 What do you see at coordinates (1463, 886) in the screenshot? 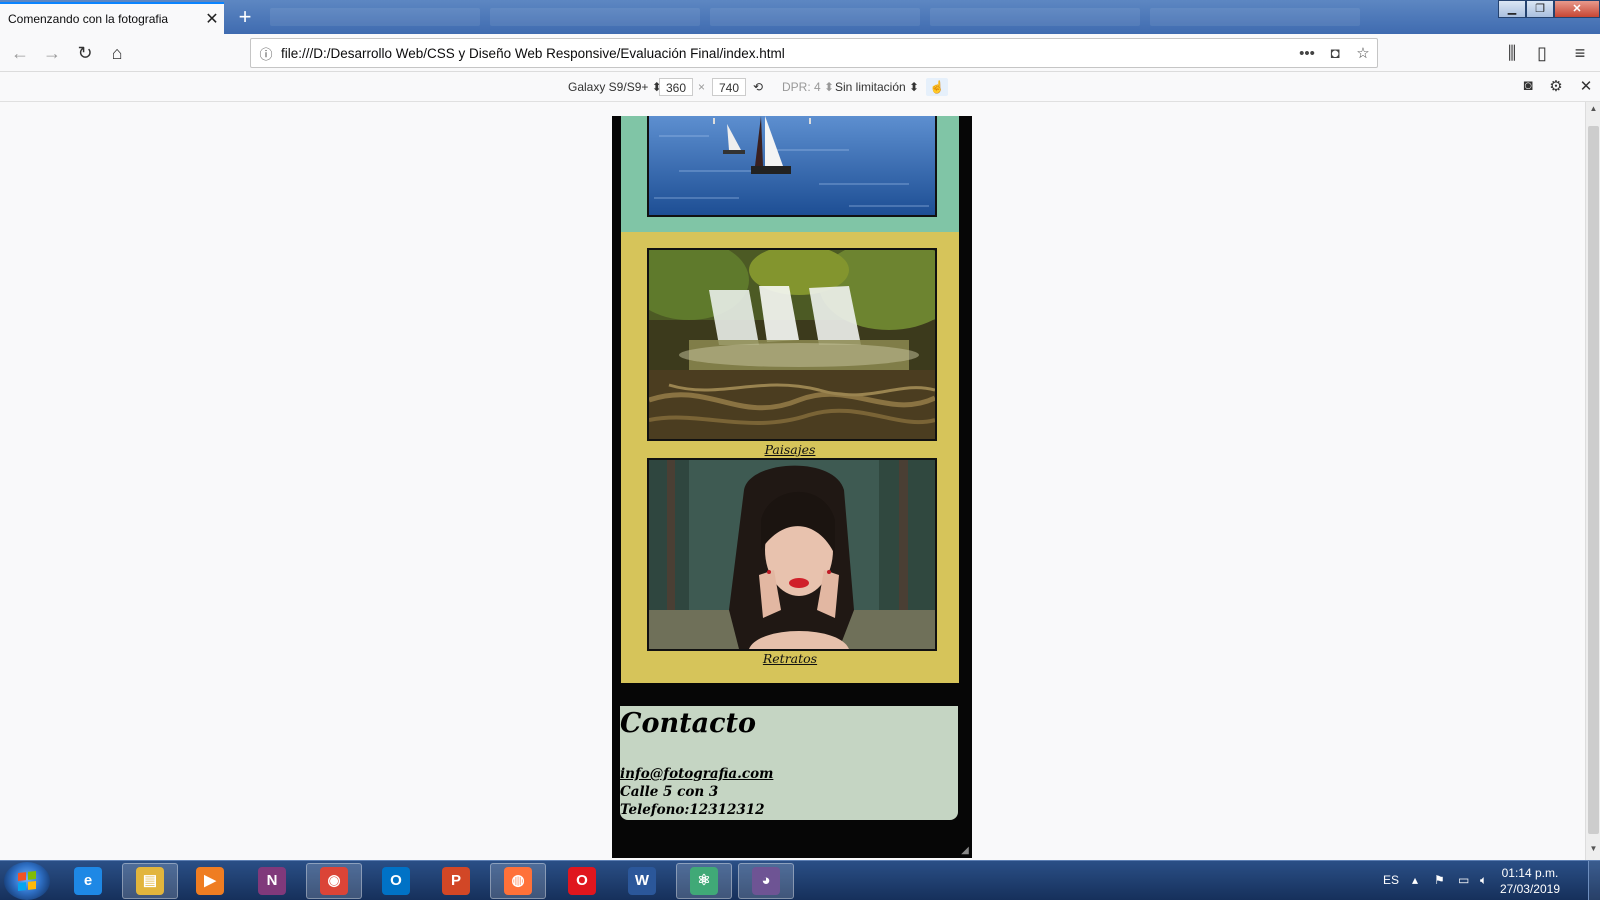
I see `network-icon: ▭` at bounding box center [1463, 886].